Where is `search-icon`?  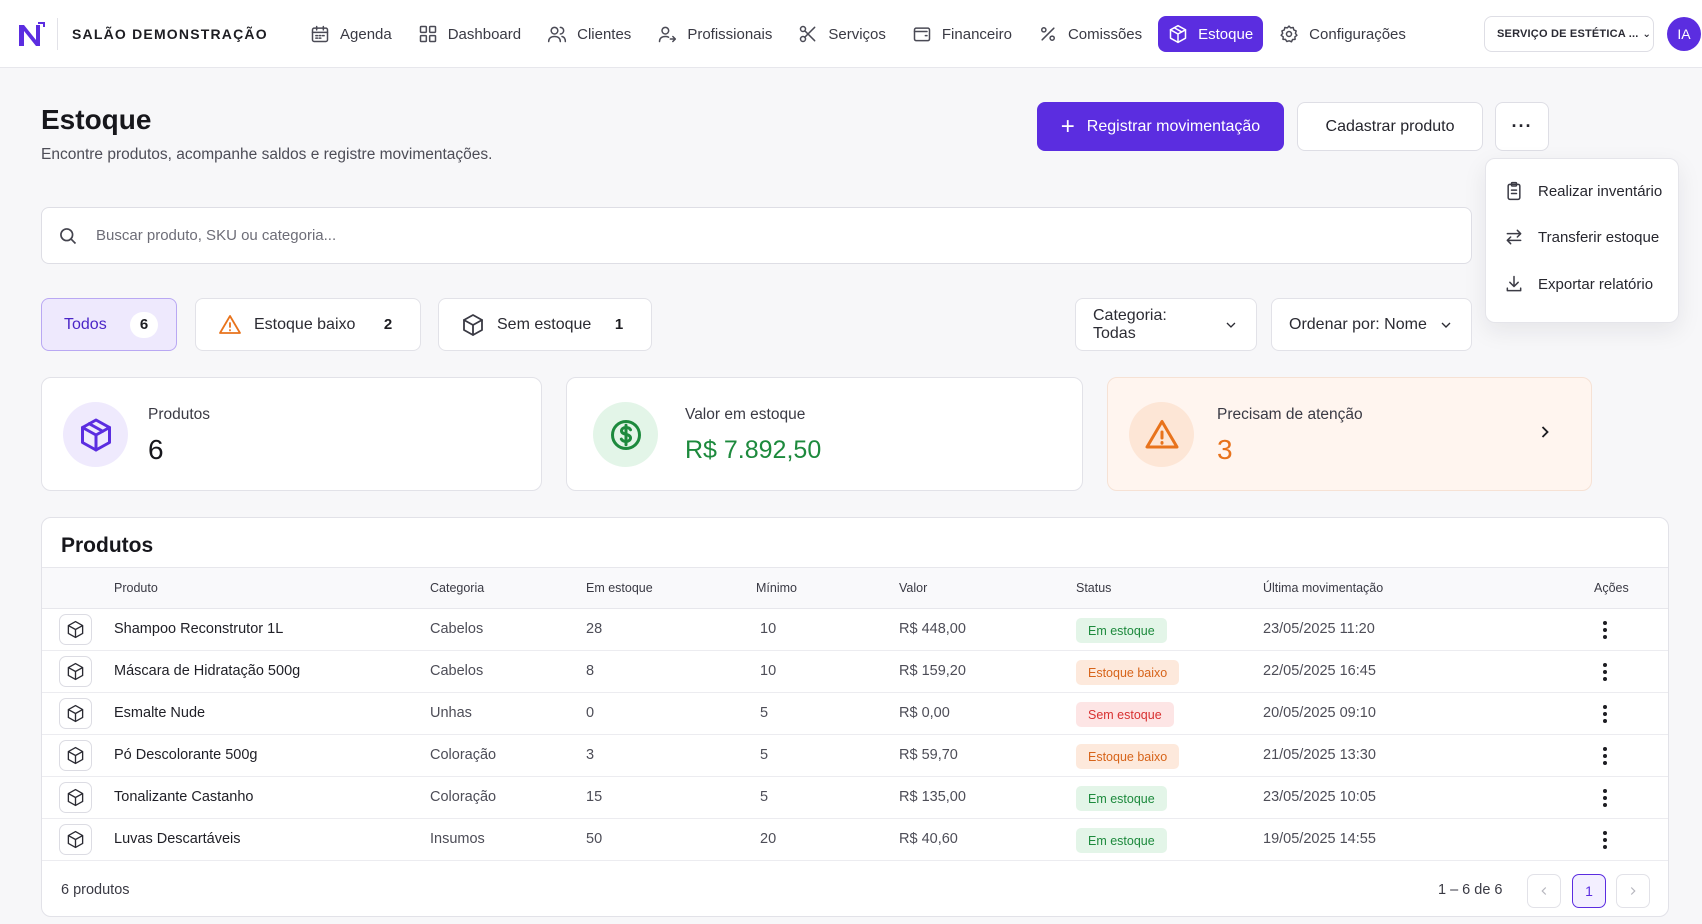
search-icon is located at coordinates (68, 236).